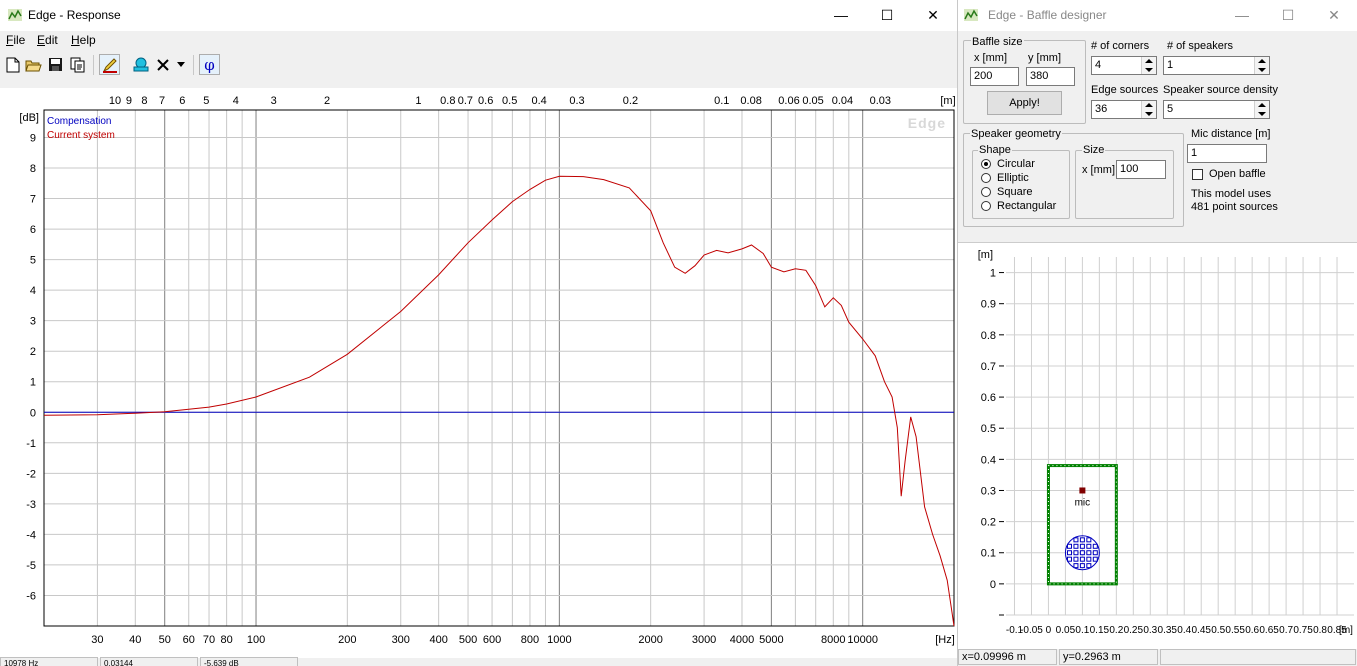 This screenshot has width=1357, height=666. I want to click on y-tick-label: 0, so click(993, 585).